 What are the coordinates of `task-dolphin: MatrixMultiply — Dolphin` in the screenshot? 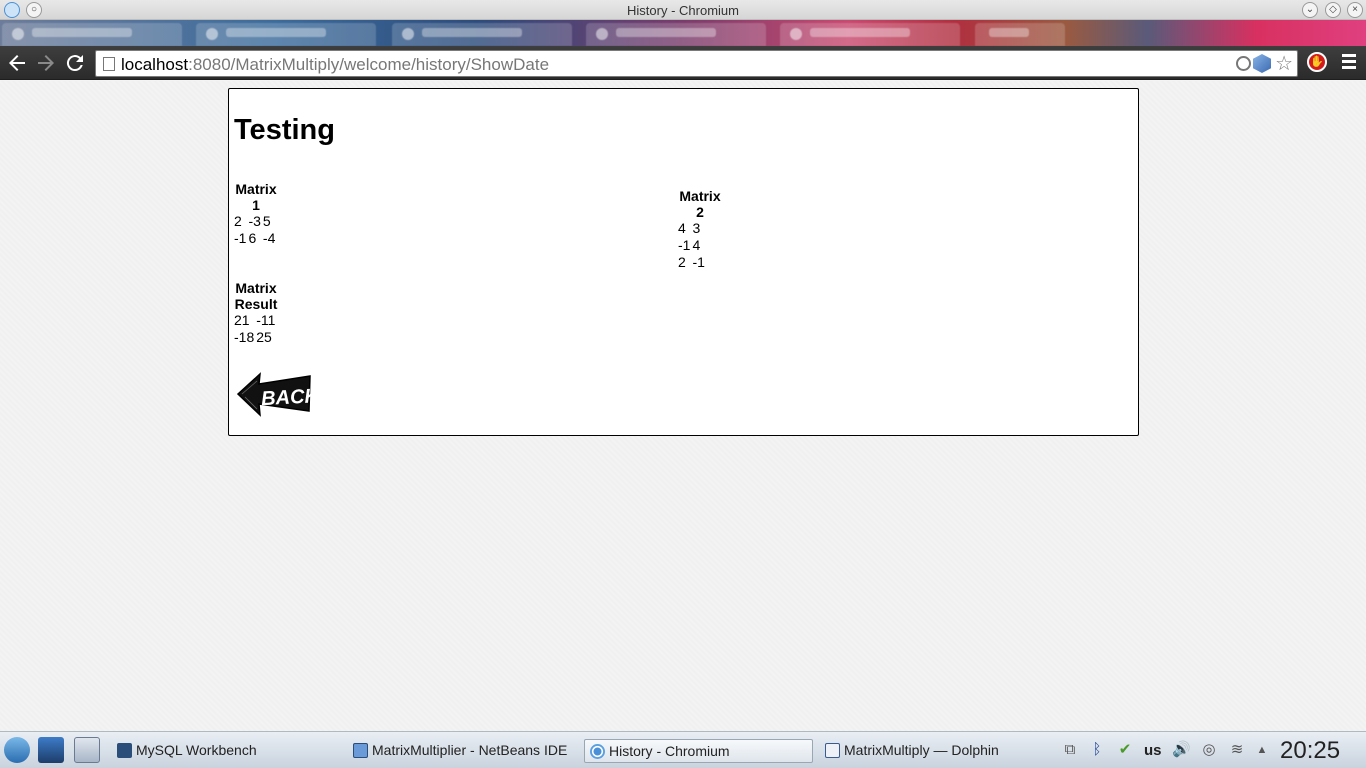 It's located at (931, 751).